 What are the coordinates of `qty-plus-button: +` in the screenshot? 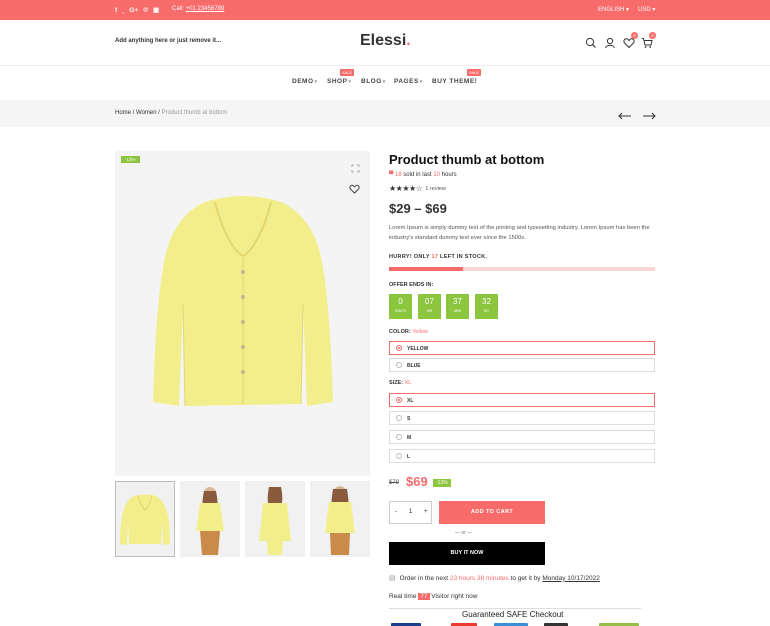 It's located at (426, 512).